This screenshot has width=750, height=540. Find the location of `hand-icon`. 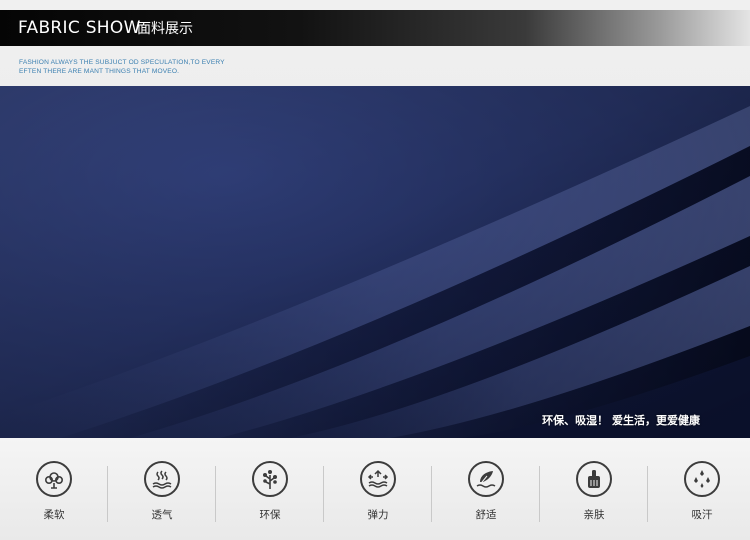

hand-icon is located at coordinates (594, 479).